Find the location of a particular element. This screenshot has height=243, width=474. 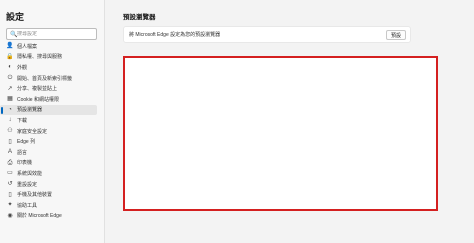

sidebar-item-label: 家庭安全設定 is located at coordinates (32, 131).